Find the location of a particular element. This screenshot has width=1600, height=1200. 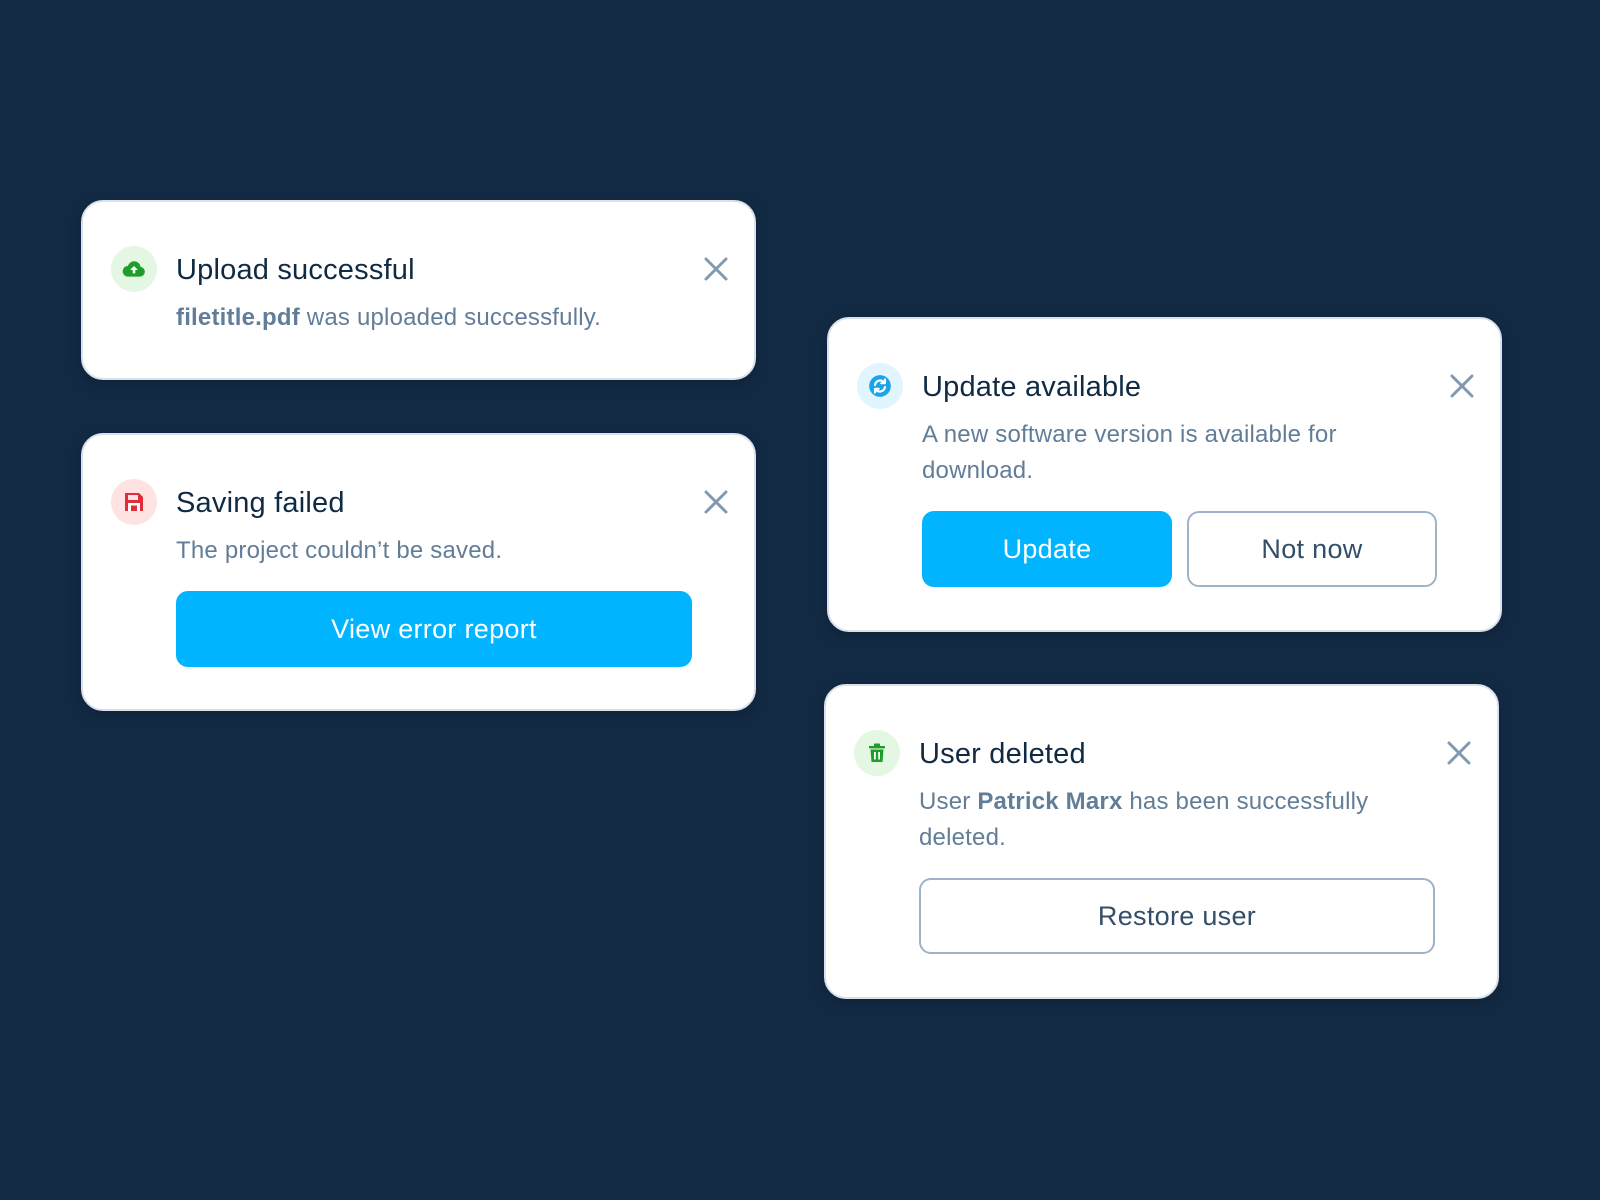

message-text: was uploaded successfully. is located at coordinates (450, 317).